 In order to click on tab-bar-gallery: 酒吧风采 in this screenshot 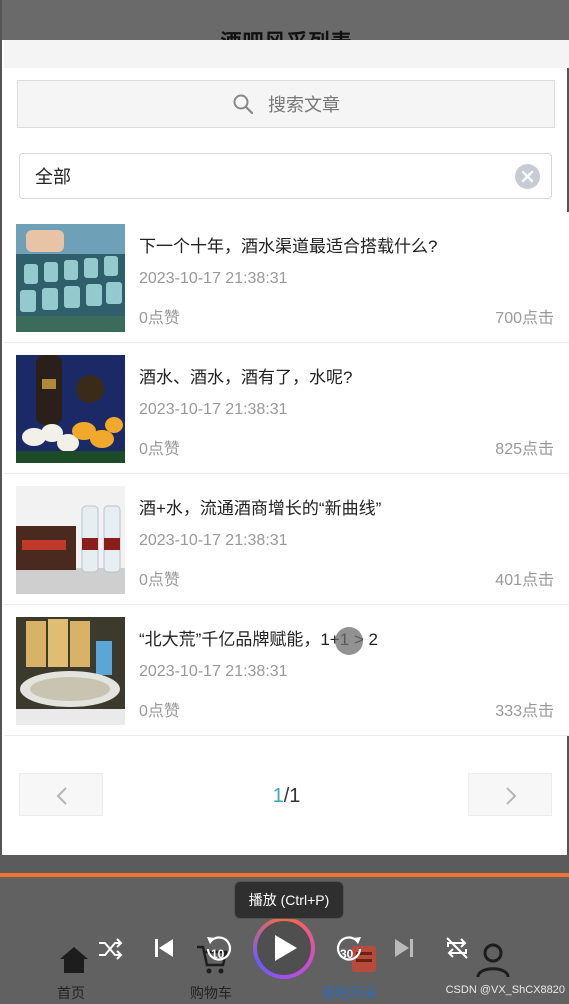, I will do `click(349, 993)`.